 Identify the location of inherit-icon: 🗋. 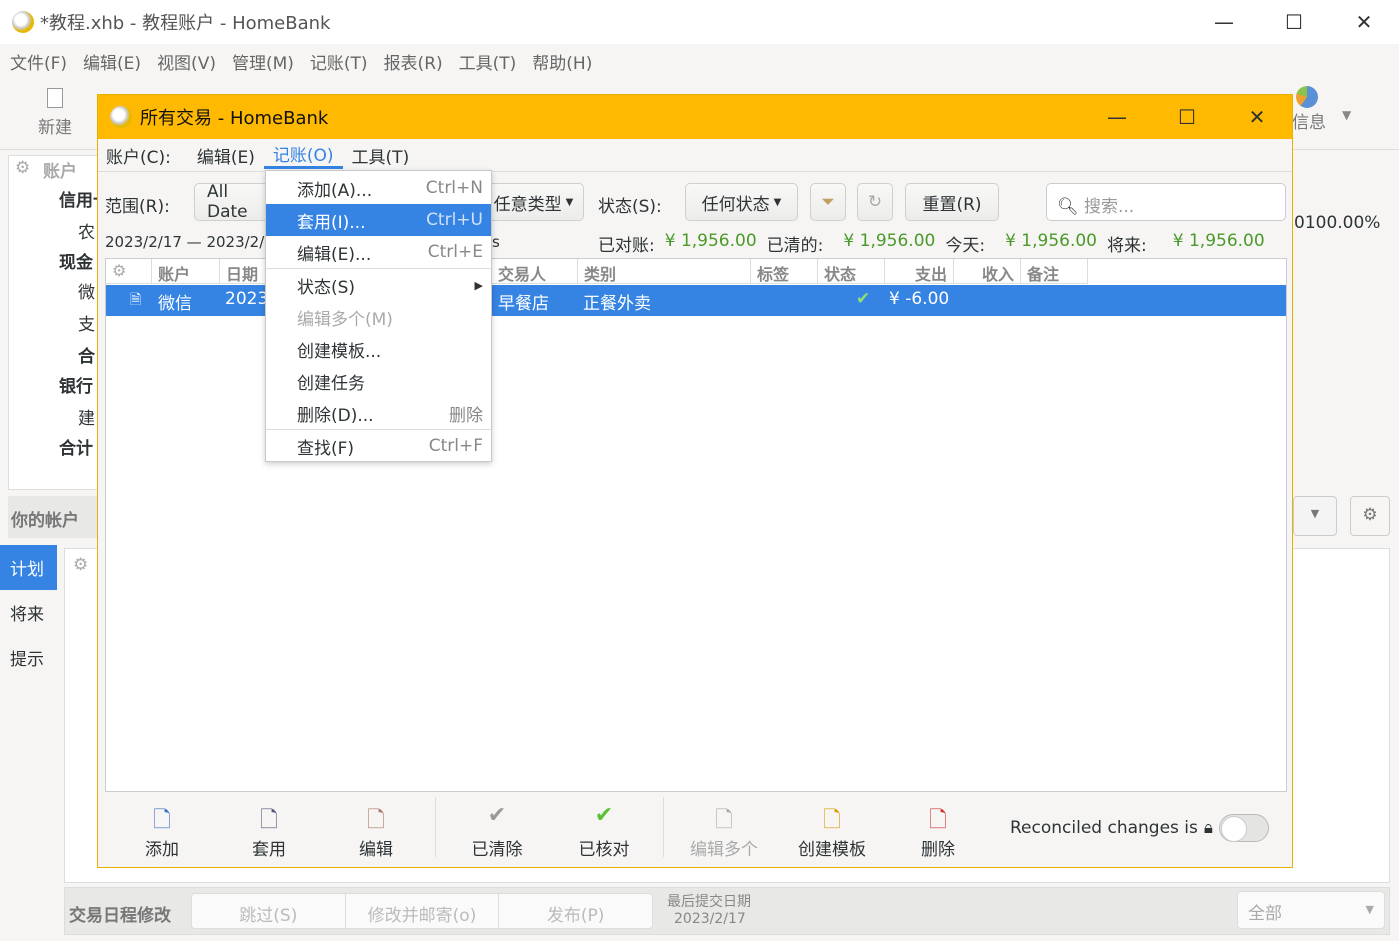
(269, 820).